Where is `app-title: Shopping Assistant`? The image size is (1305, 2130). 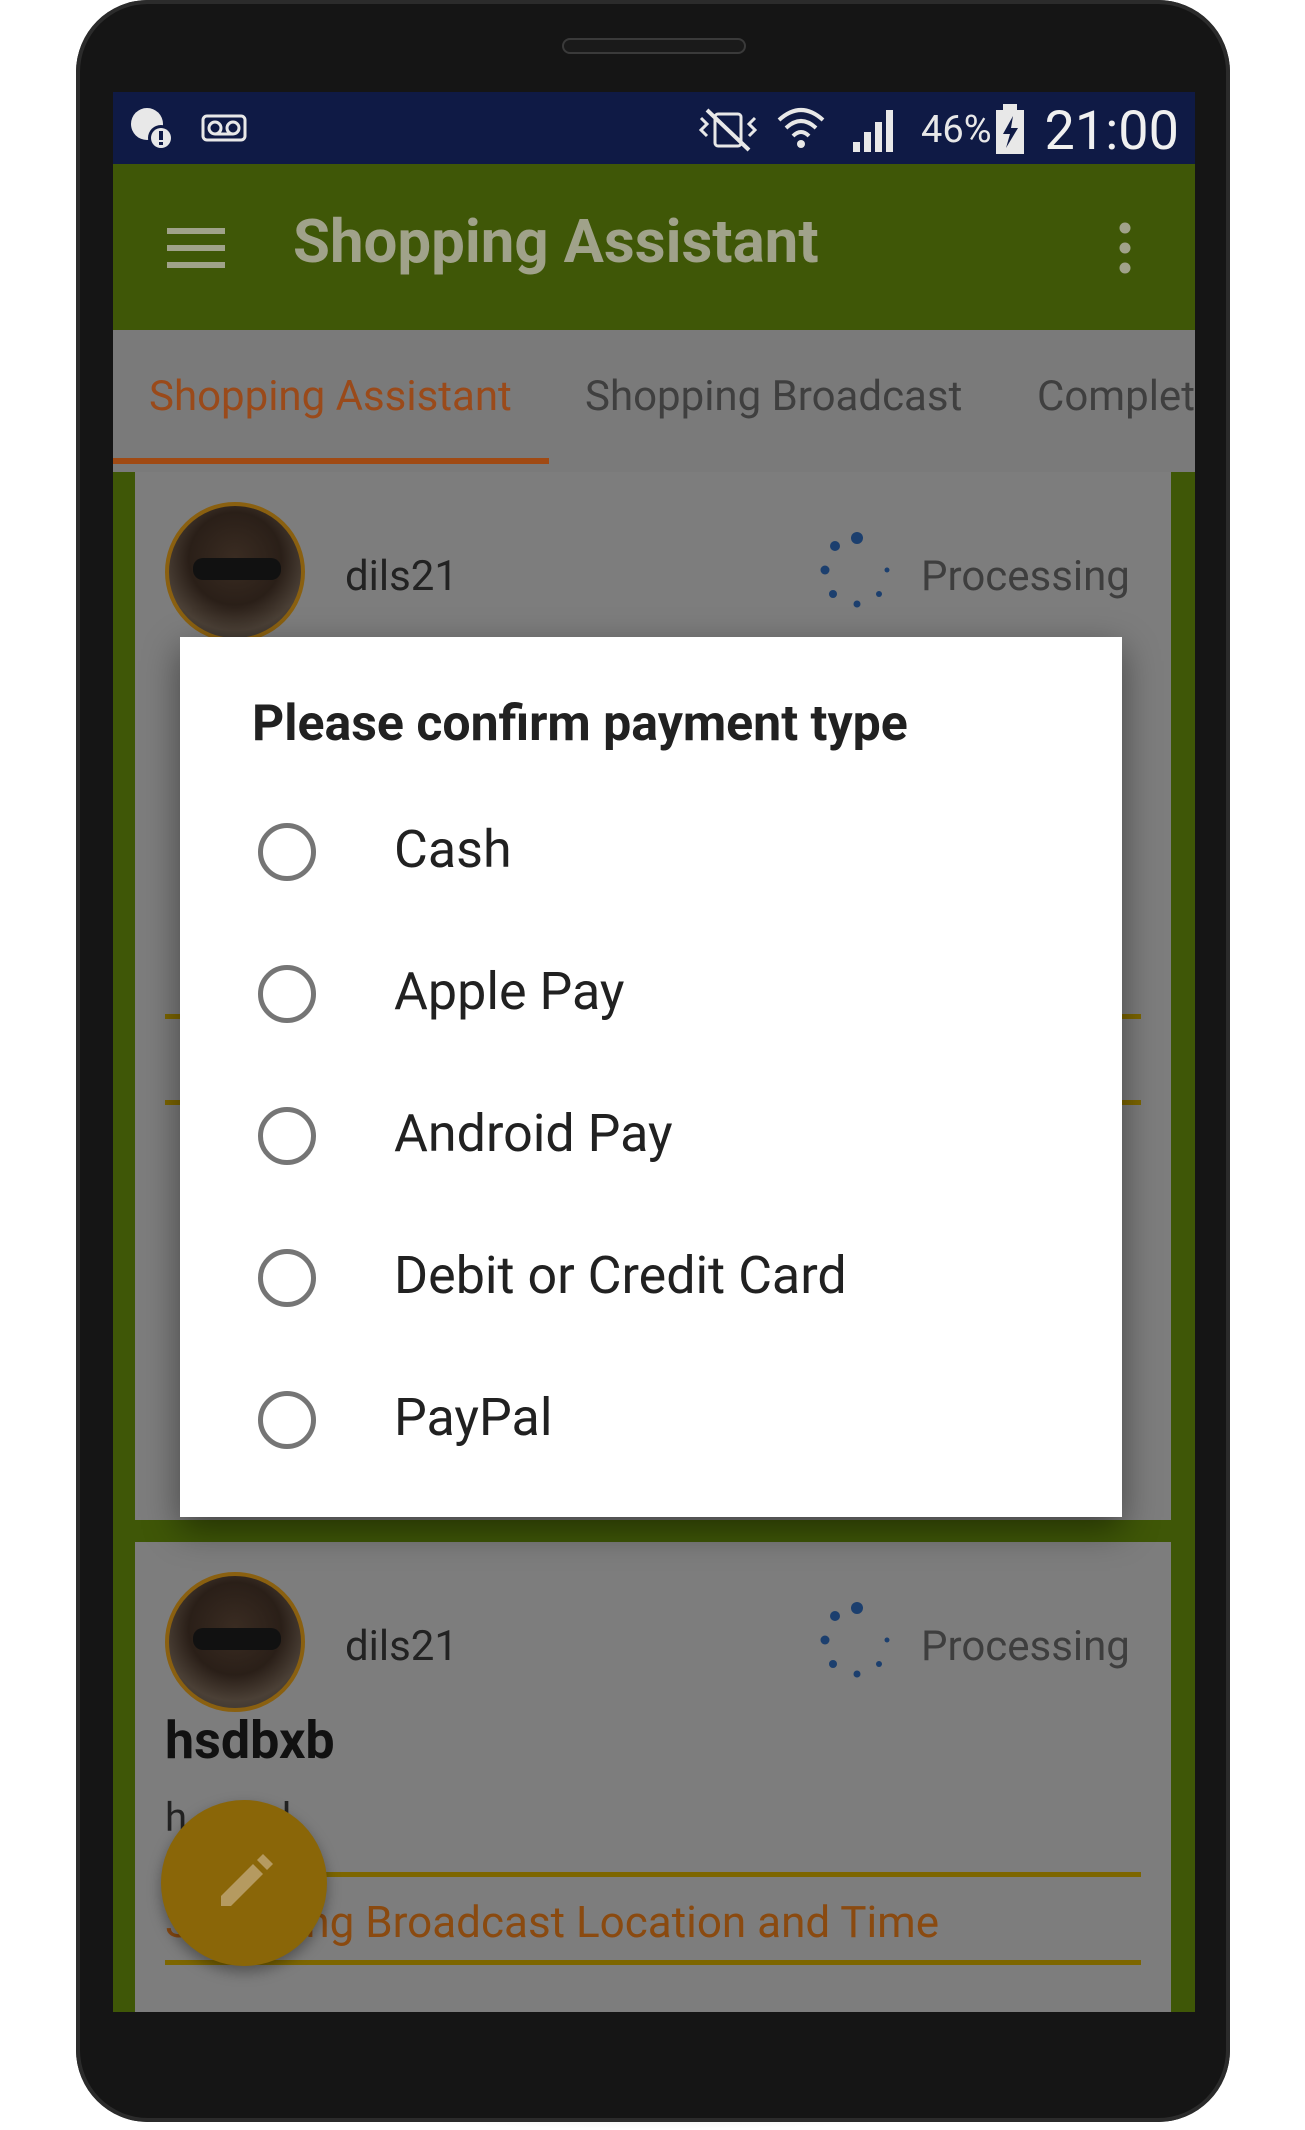 app-title: Shopping Assistant is located at coordinates (556, 241).